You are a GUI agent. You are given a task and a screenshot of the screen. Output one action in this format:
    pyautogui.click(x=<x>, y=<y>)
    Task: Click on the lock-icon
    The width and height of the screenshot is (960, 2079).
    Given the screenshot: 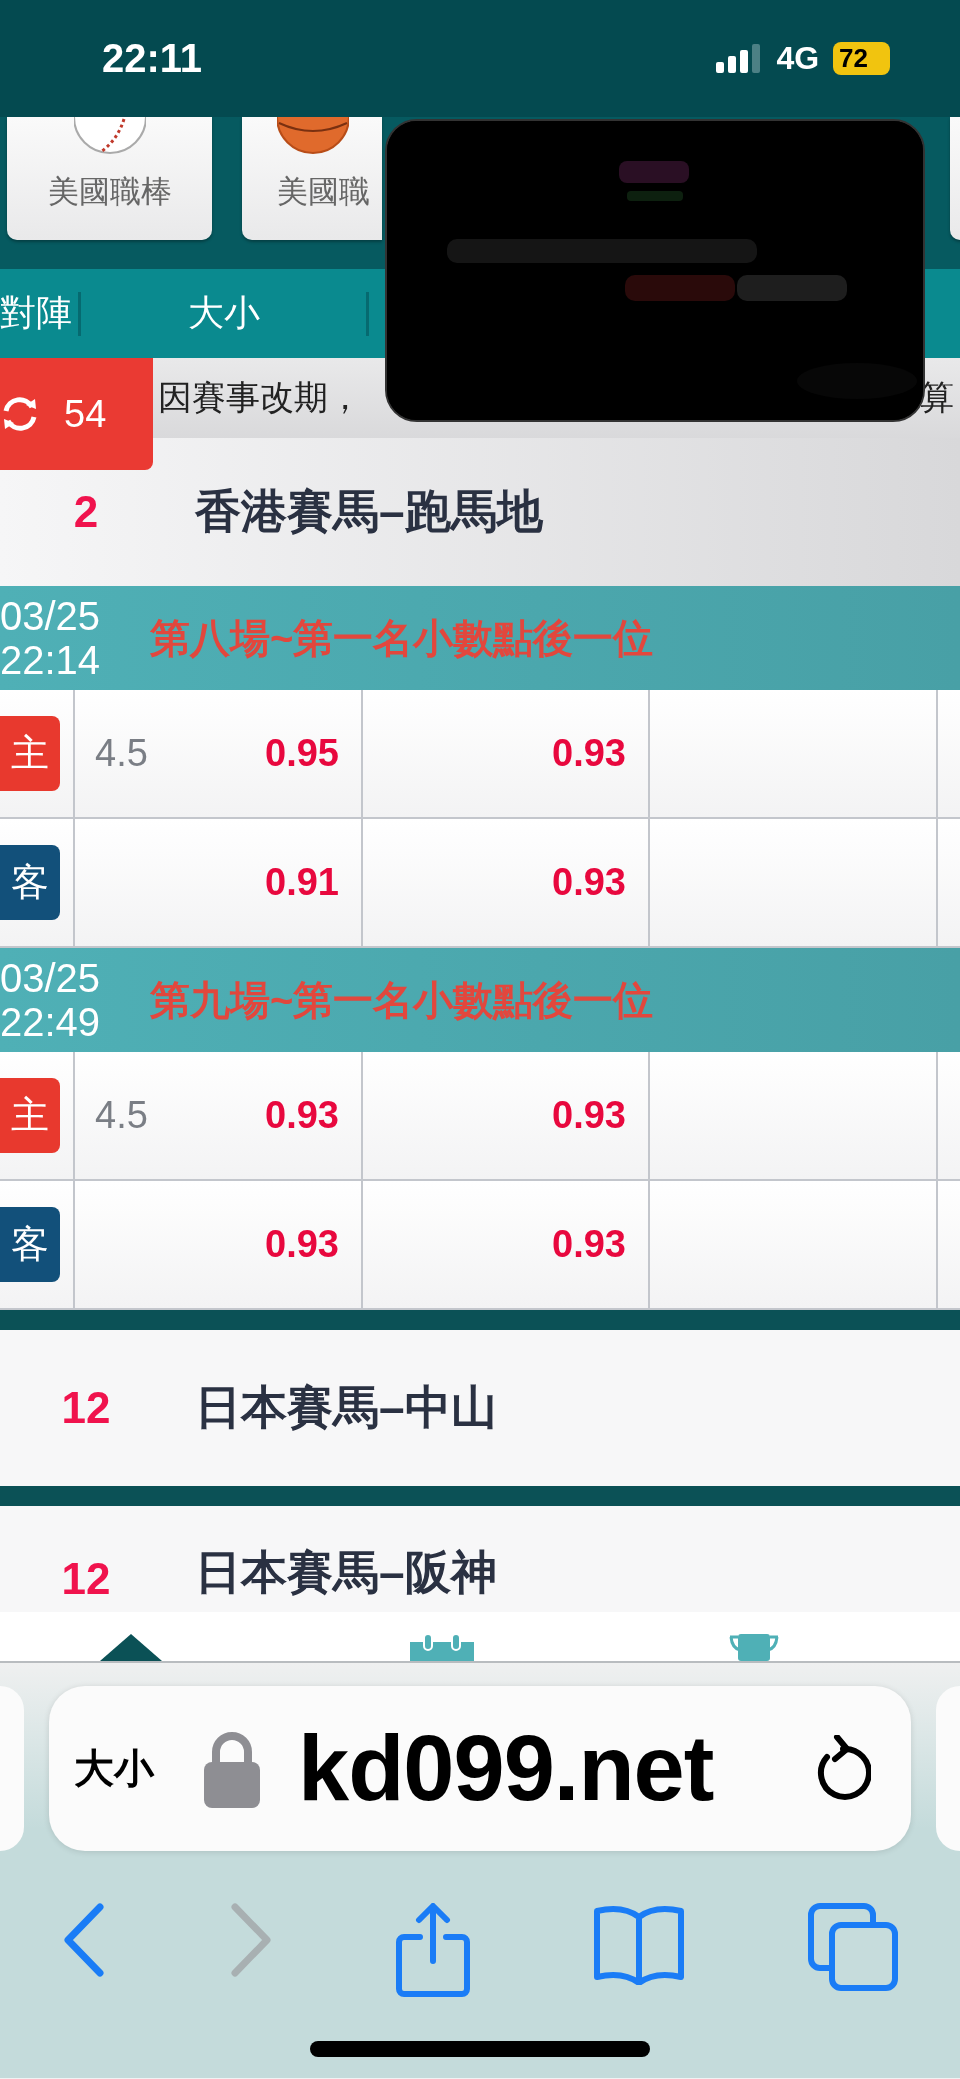 What is the action you would take?
    pyautogui.click(x=232, y=1768)
    